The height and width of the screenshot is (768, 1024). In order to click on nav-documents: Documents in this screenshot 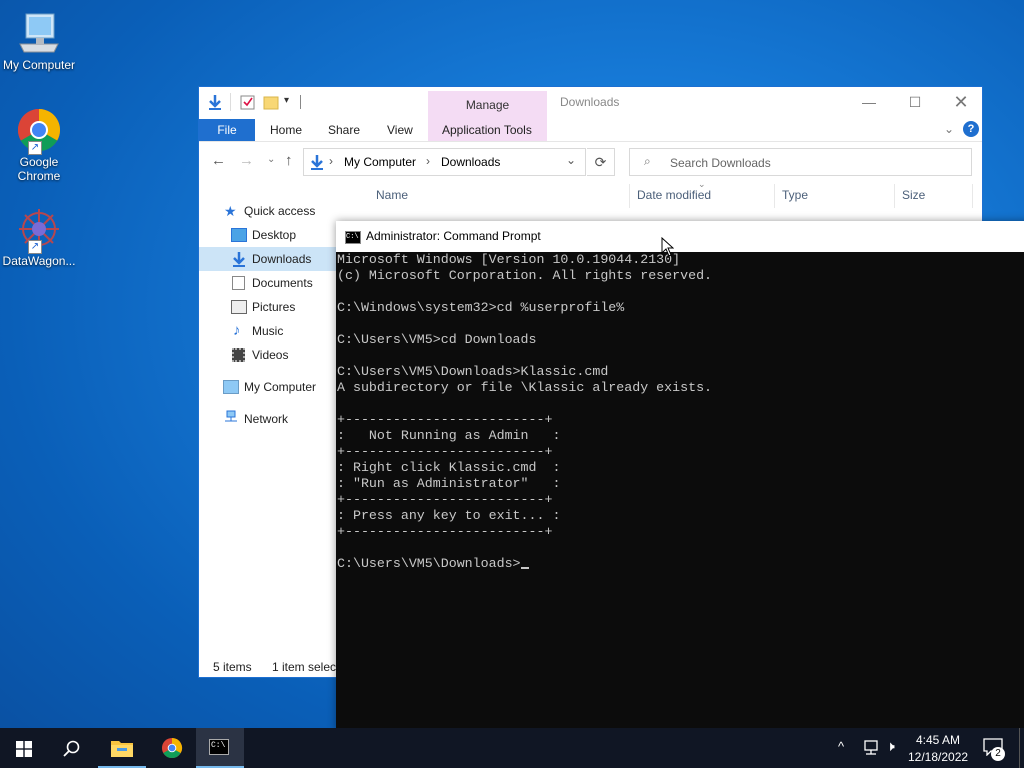, I will do `click(267, 283)`.